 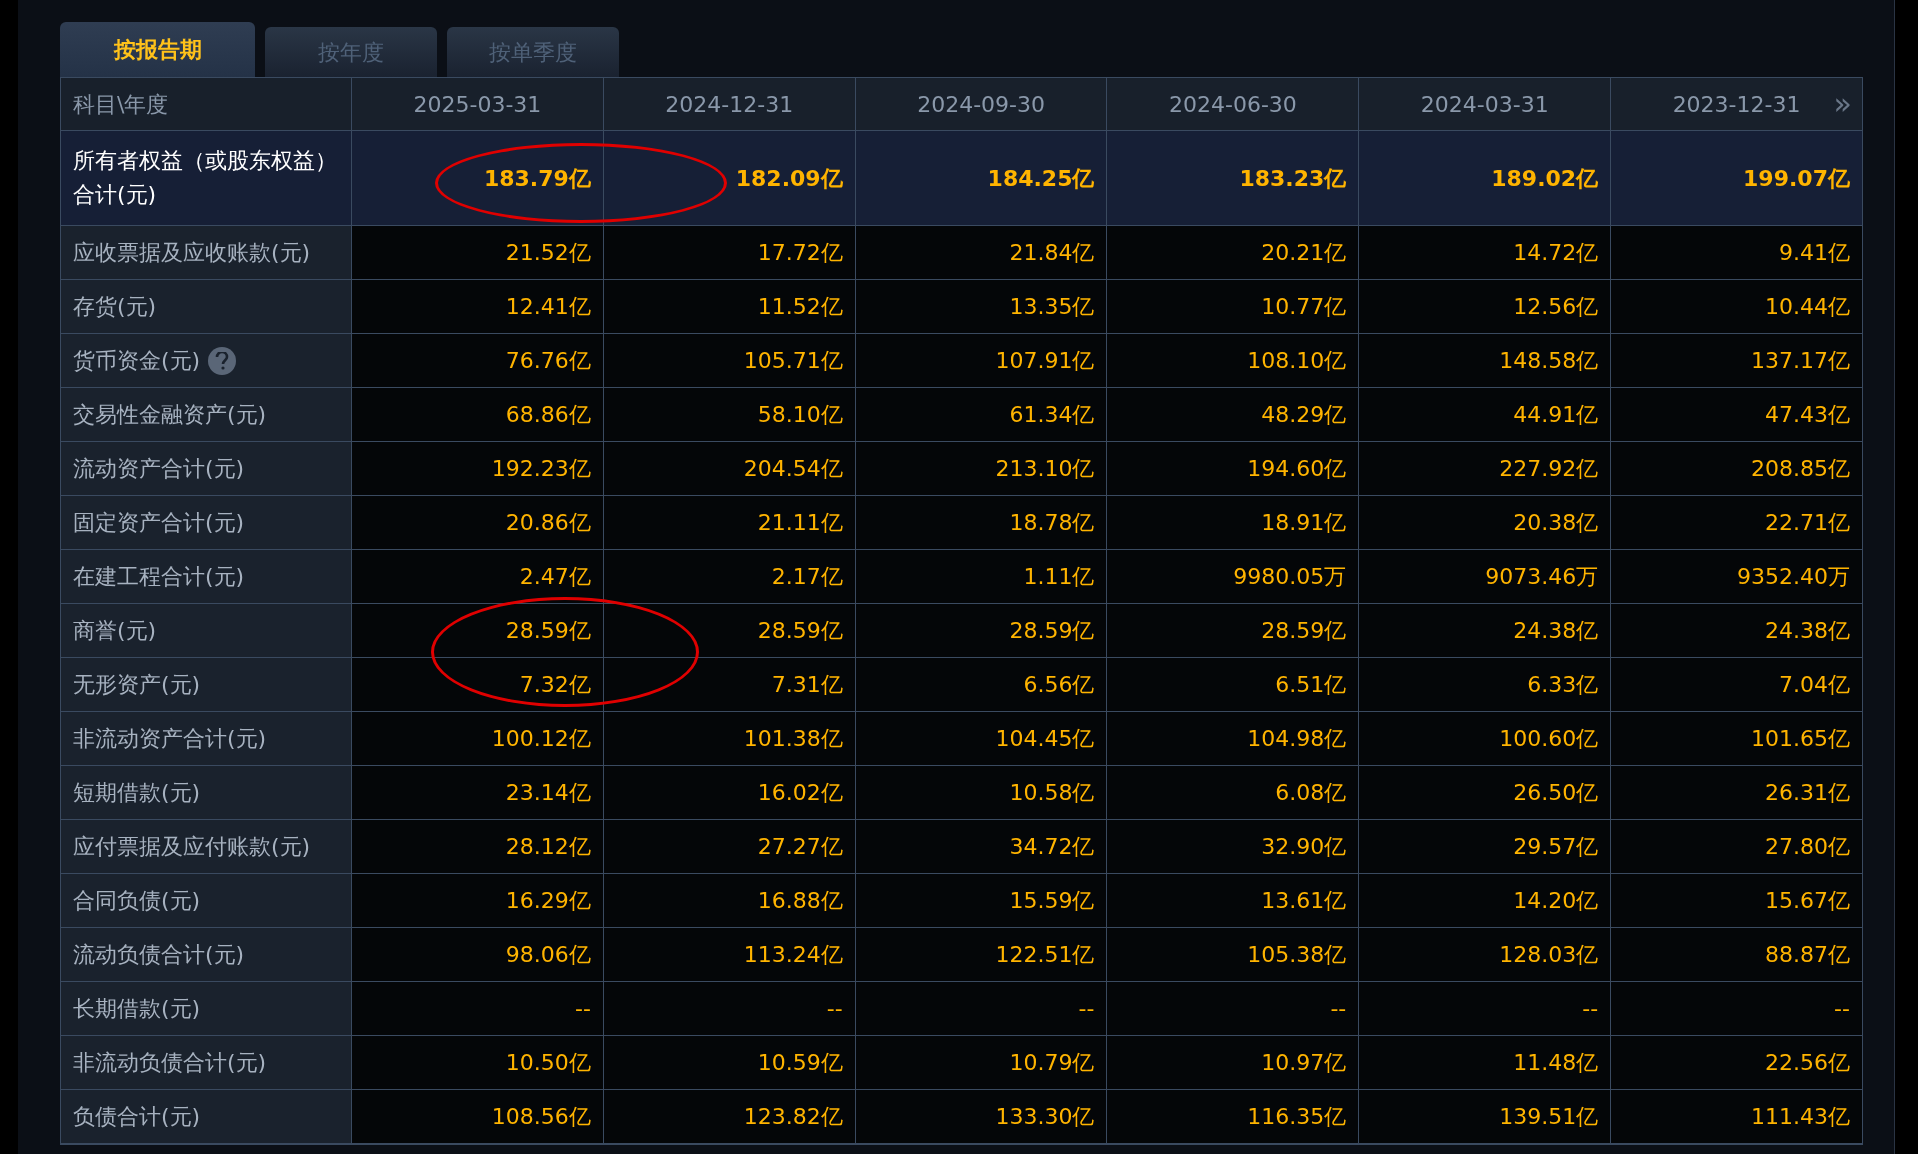 I want to click on value-cell-text: 105.71亿, so click(x=793, y=361).